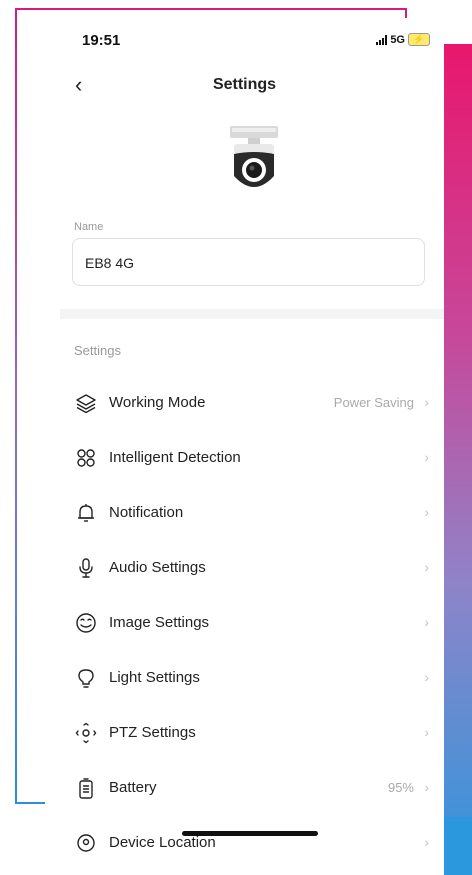  What do you see at coordinates (162, 842) in the screenshot?
I see `row-label: Device Location` at bounding box center [162, 842].